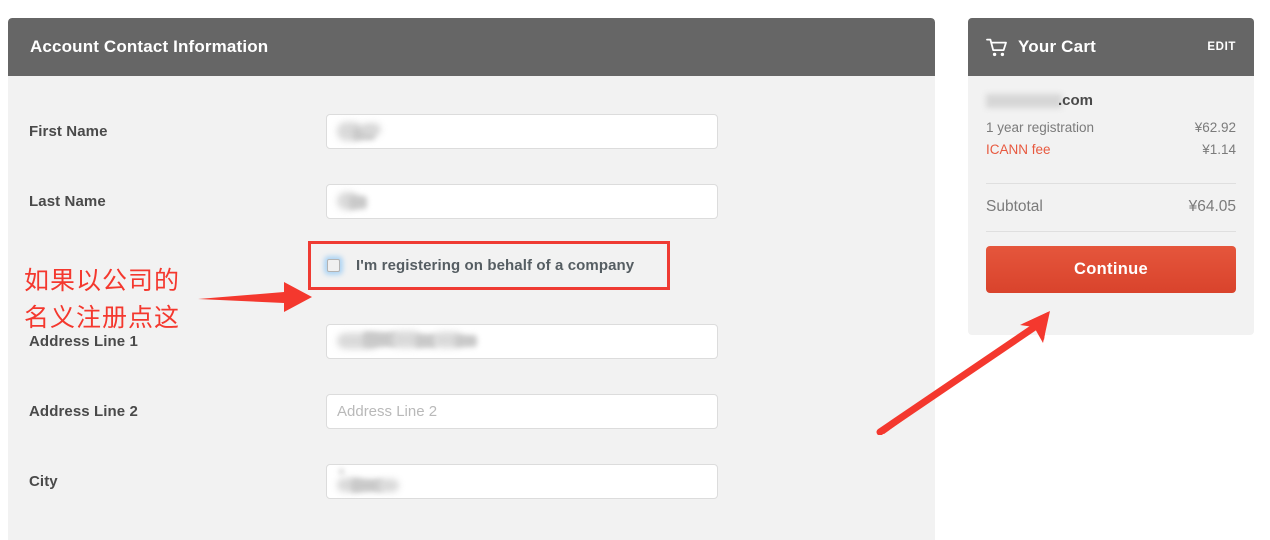  I want to click on cart-item-label: ICANN fee, so click(1018, 149).